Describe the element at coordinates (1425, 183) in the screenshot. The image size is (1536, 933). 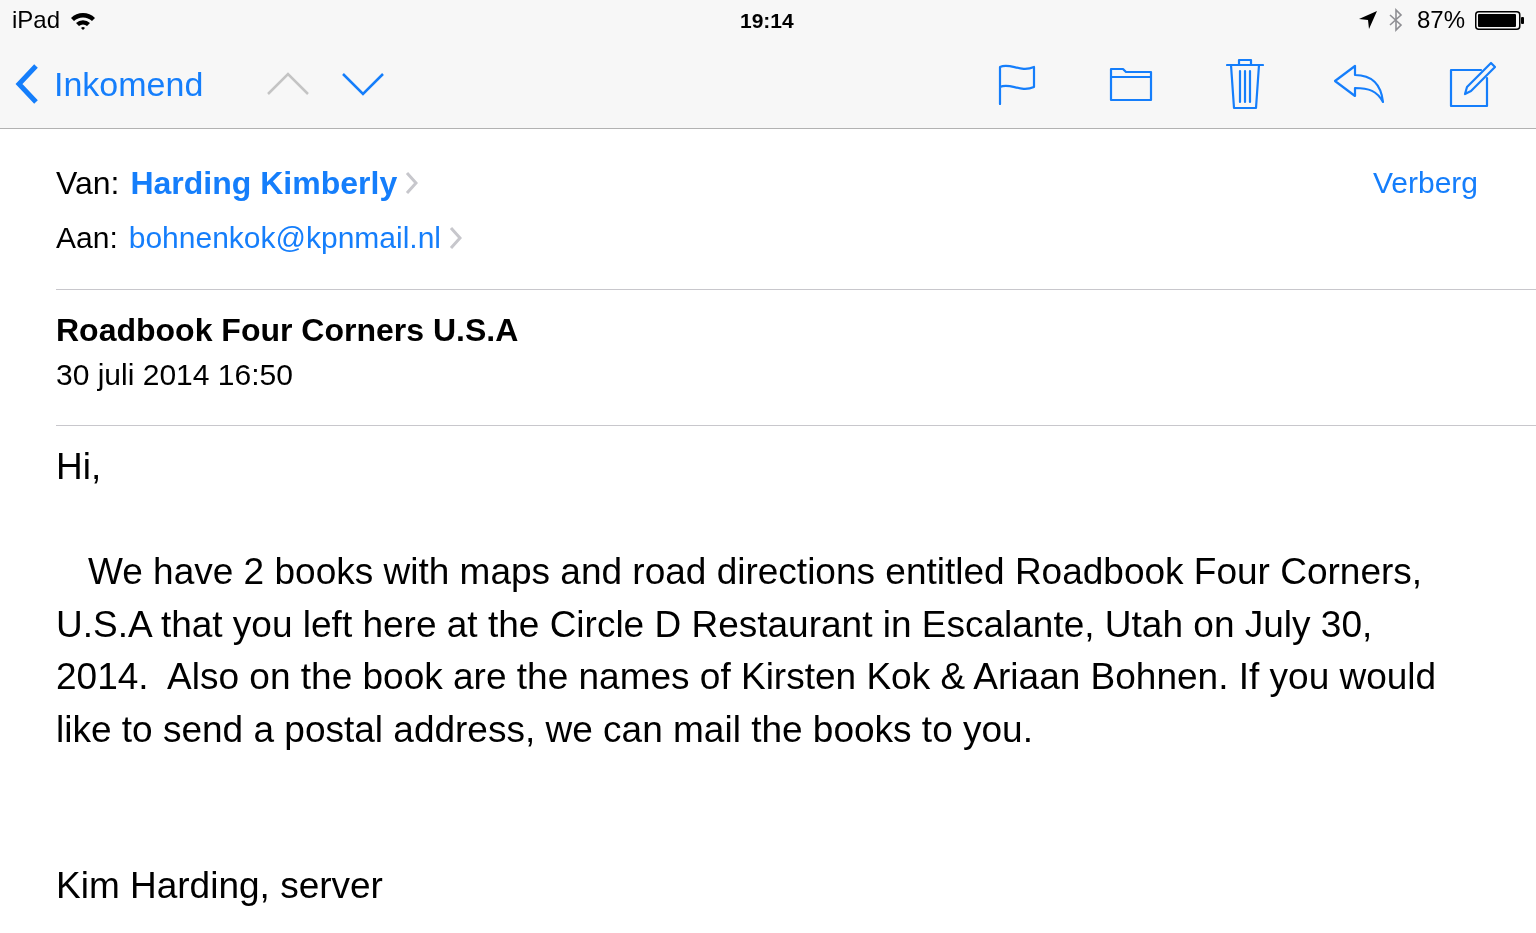
I see `hide-details-button: Verberg` at that location.